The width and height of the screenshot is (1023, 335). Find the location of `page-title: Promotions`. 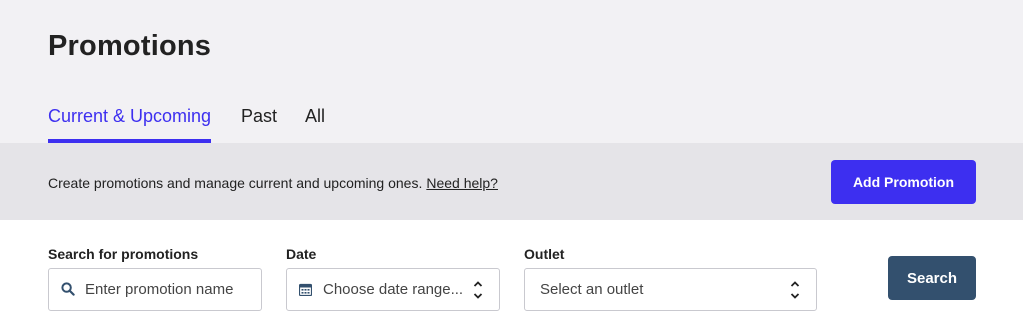

page-title: Promotions is located at coordinates (130, 46).